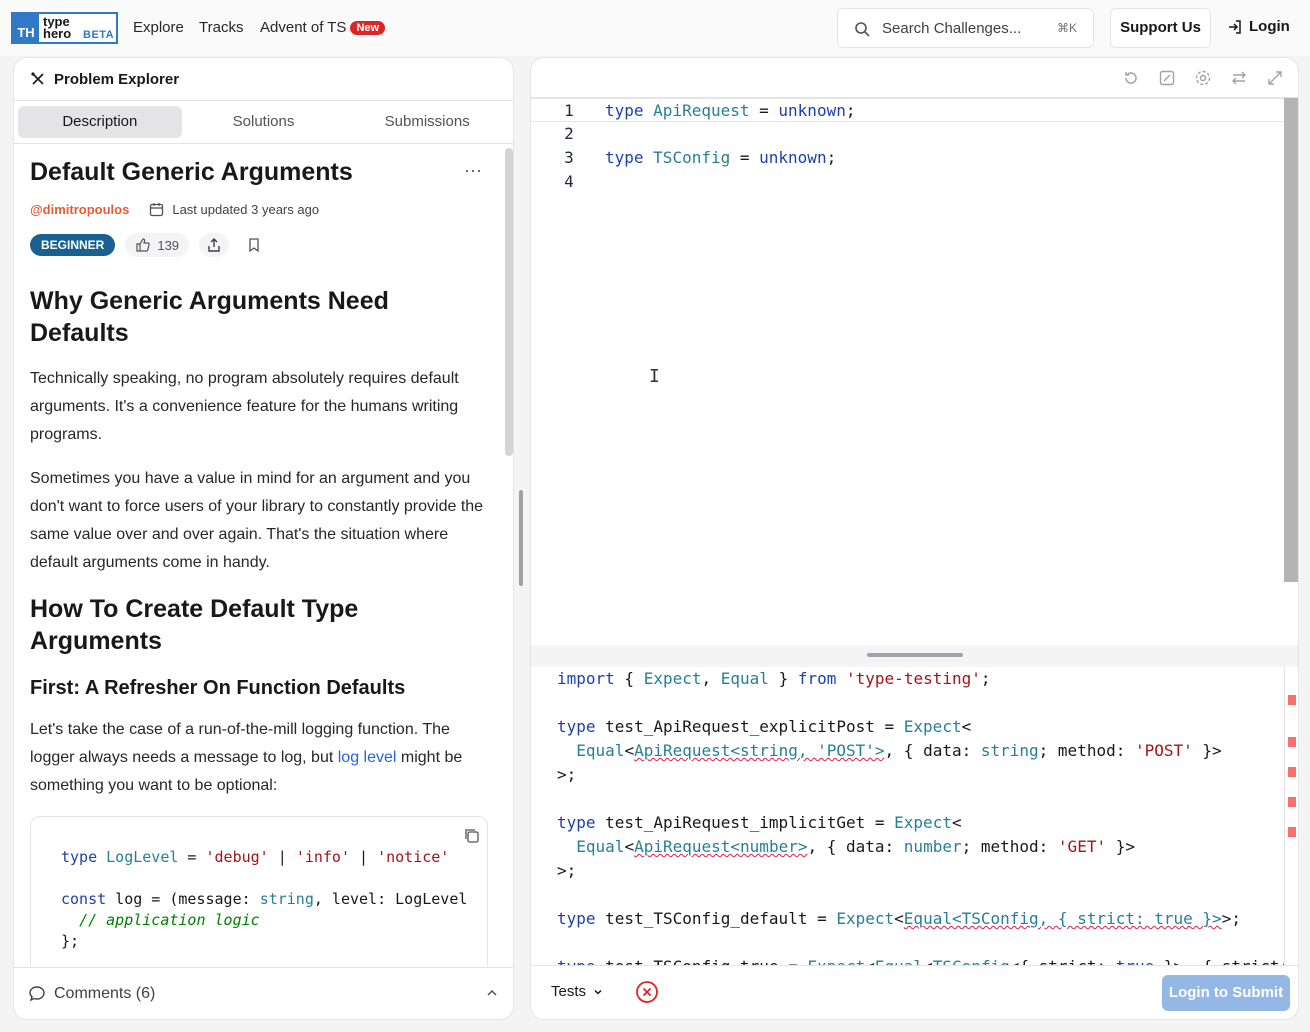 Image resolution: width=1310 pixels, height=1032 pixels. What do you see at coordinates (168, 245) in the screenshot?
I see `like-count: 139` at bounding box center [168, 245].